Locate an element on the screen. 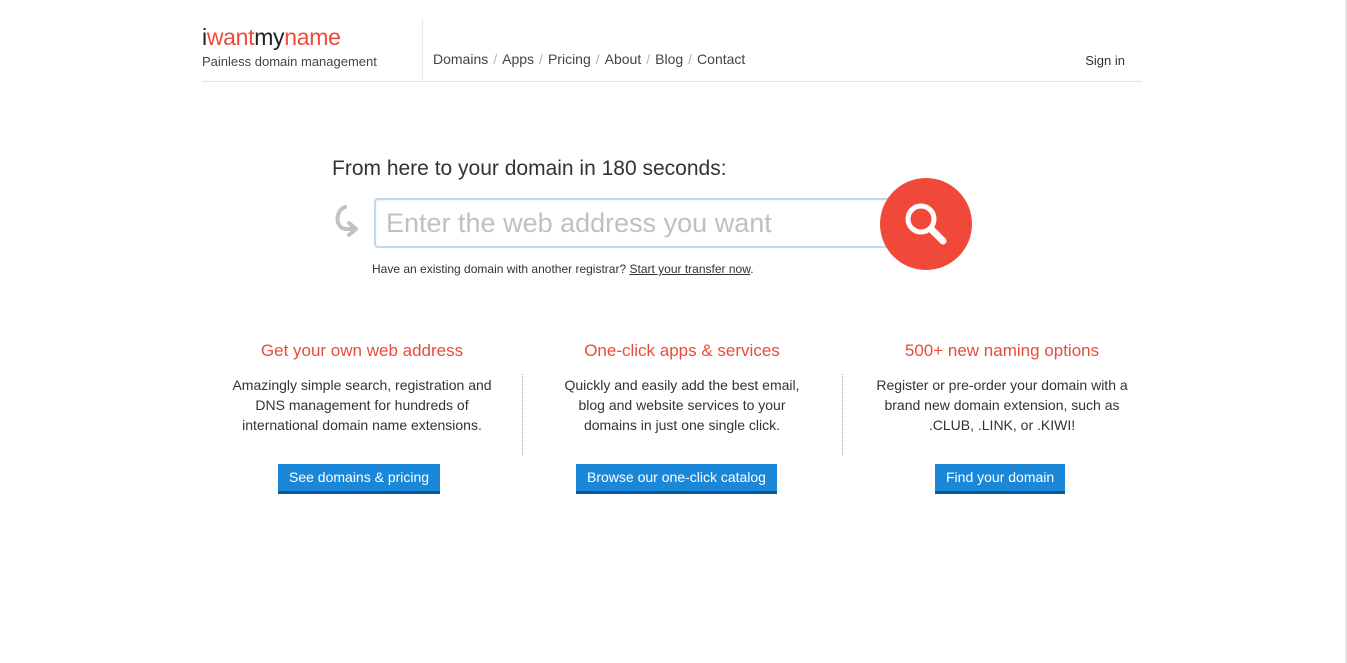 This screenshot has width=1347, height=663. logo-part-want: want is located at coordinates (230, 37).